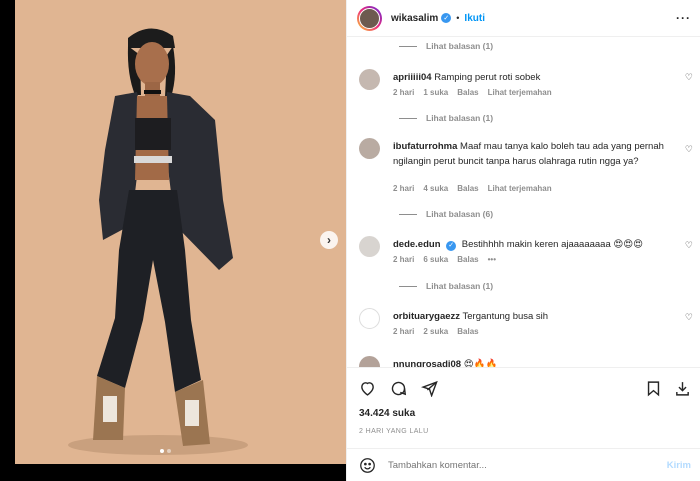 The width and height of the screenshot is (700, 481). I want to click on comment-username: nnungrosadi08, so click(427, 363).